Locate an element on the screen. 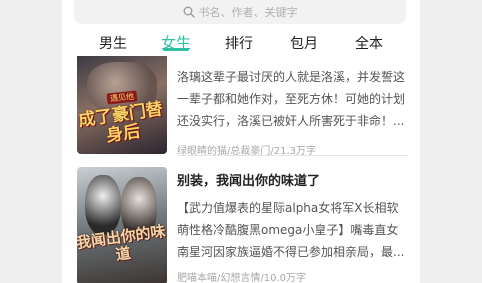 The height and width of the screenshot is (283, 482). tab-male: 男生 is located at coordinates (113, 43).